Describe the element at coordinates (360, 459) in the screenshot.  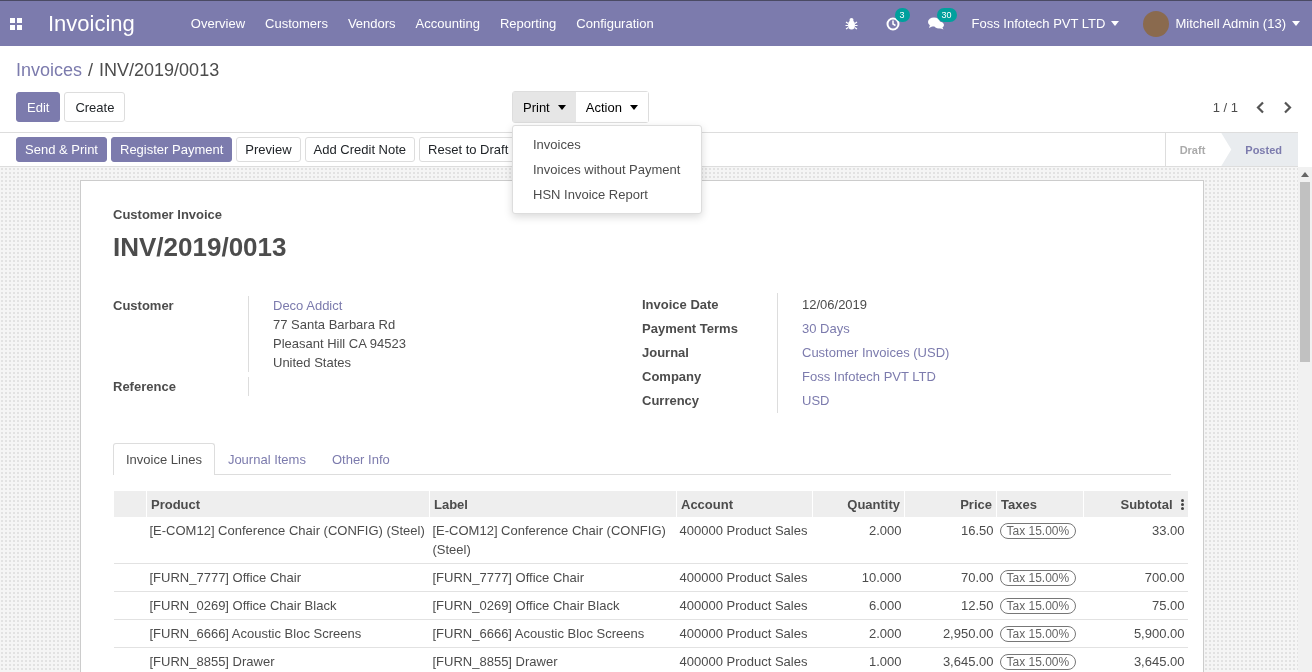
I see `tab: Other Info` at that location.